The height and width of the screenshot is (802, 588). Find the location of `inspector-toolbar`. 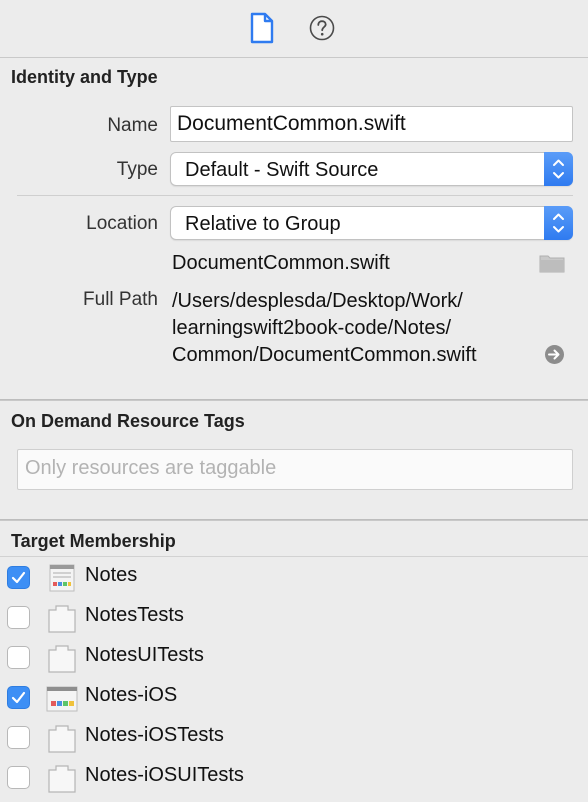

inspector-toolbar is located at coordinates (294, 29).